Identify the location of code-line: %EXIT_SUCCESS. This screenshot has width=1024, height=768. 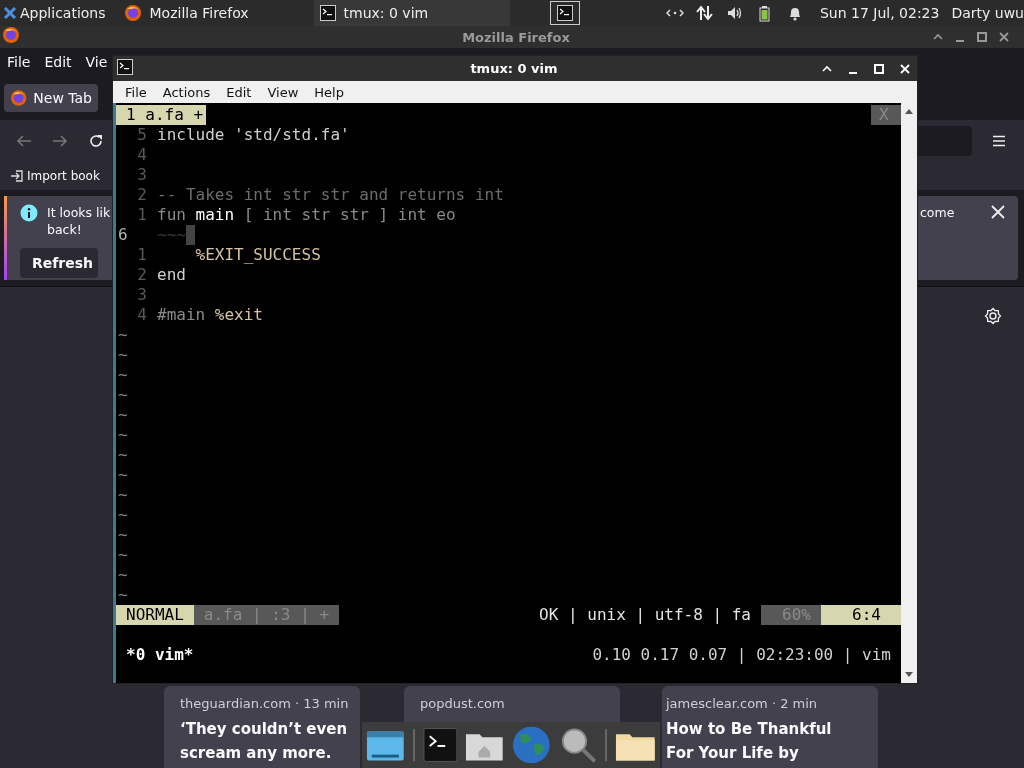
(257, 255).